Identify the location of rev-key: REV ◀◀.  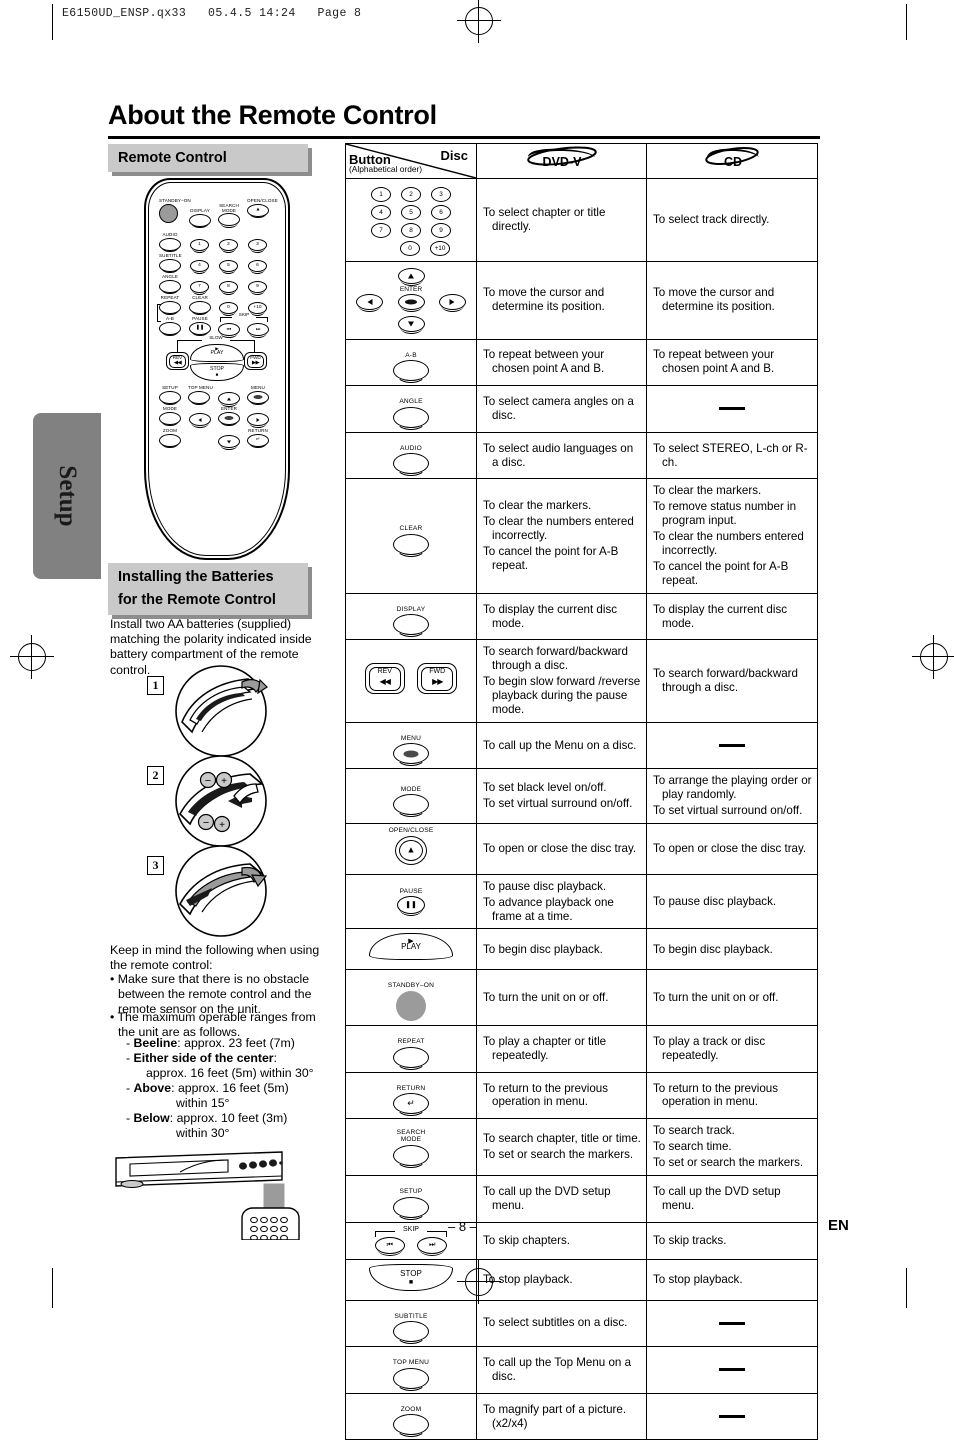
(384, 679).